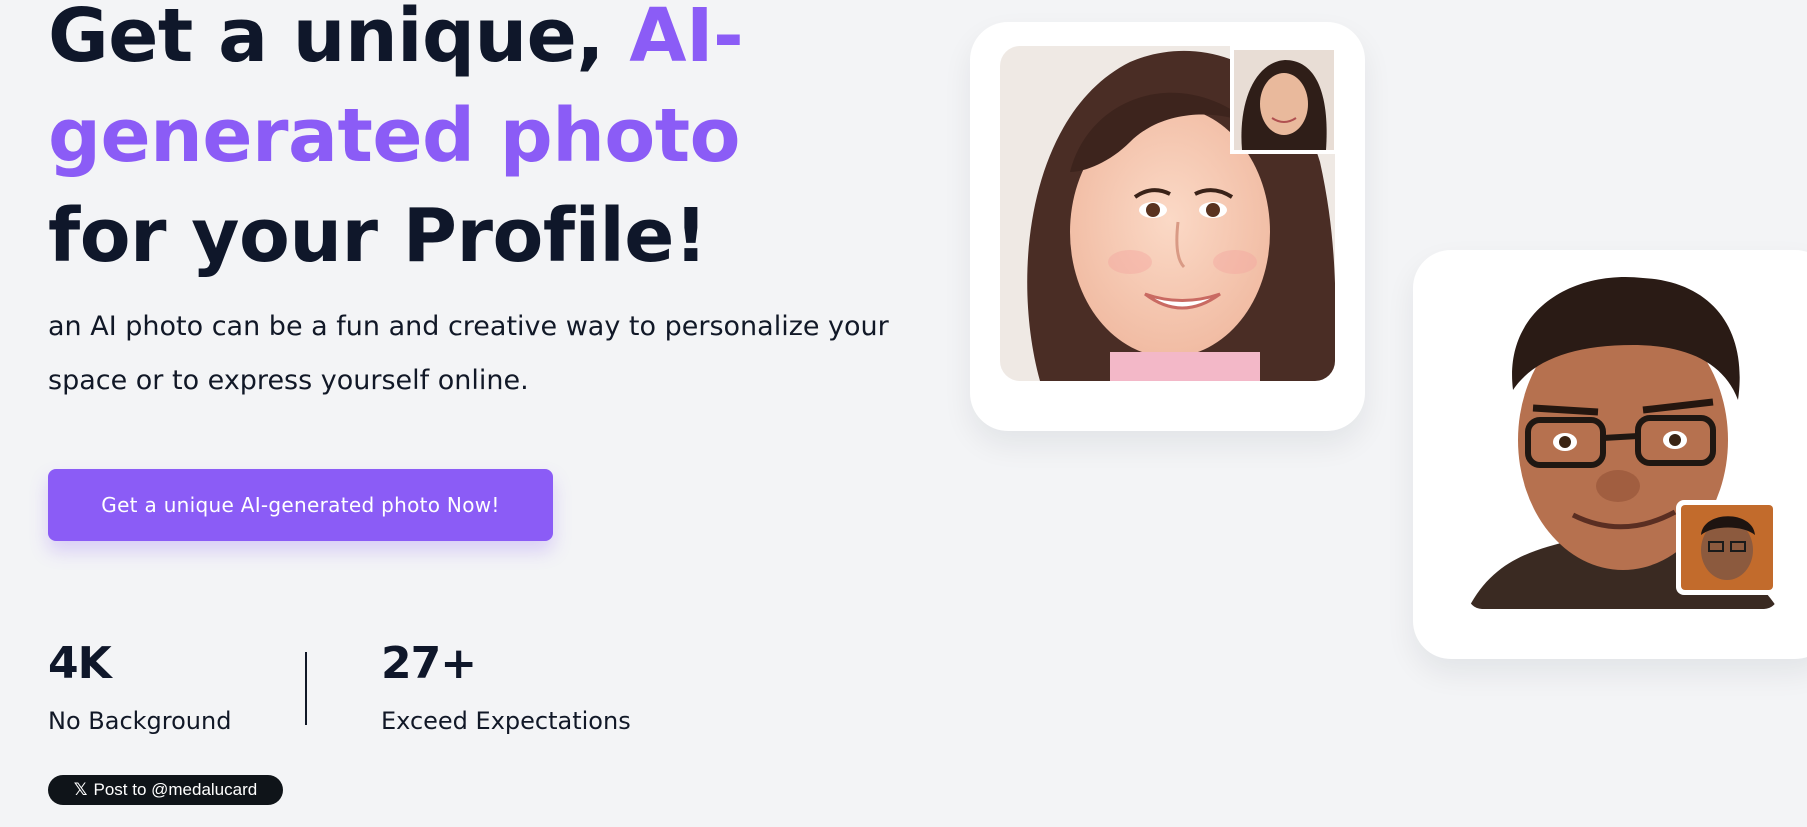  What do you see at coordinates (339, 39) in the screenshot?
I see `hero-title-part1: Get a unique,` at bounding box center [339, 39].